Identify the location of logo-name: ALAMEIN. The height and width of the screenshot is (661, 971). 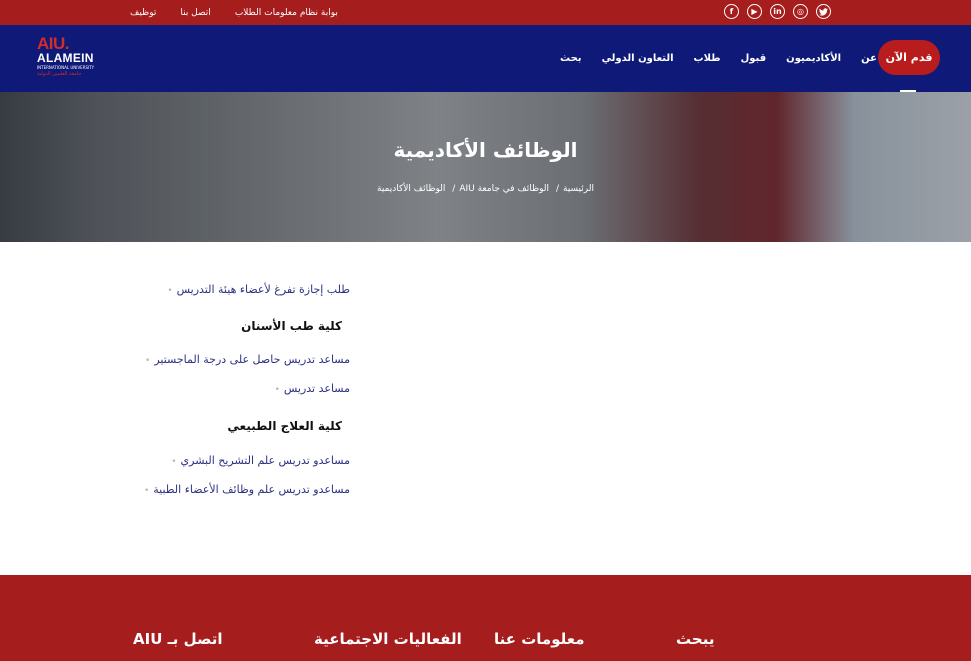
(65, 58).